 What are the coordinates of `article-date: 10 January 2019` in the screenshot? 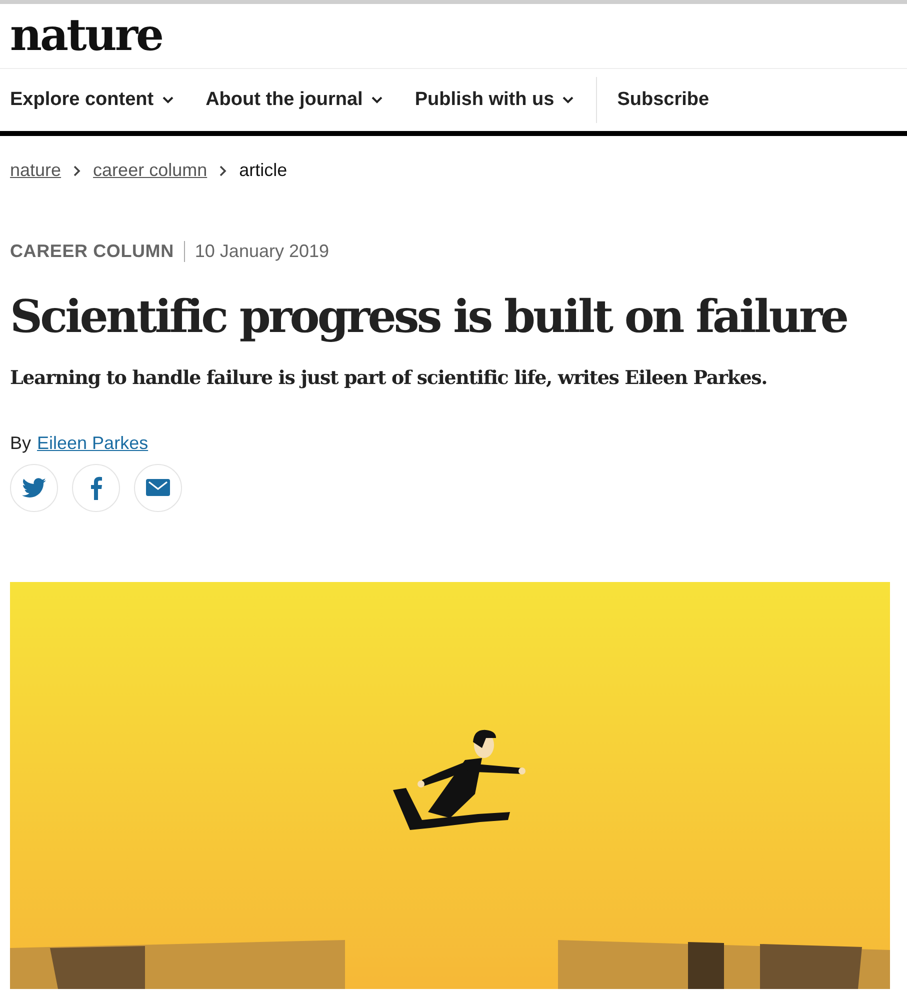 It's located at (262, 251).